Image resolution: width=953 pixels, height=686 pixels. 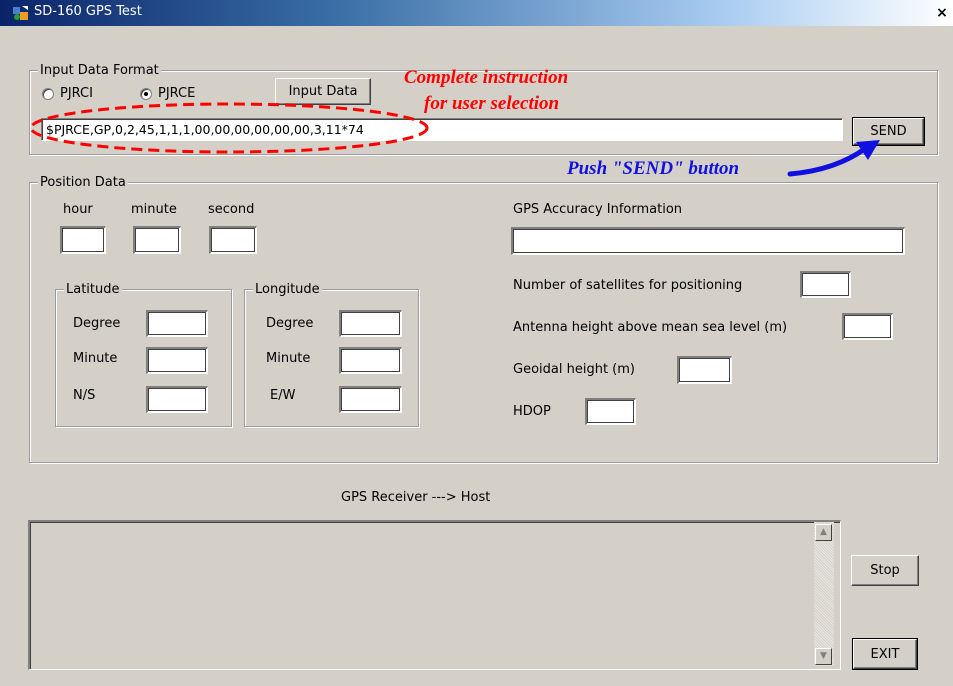 What do you see at coordinates (885, 654) in the screenshot?
I see `exit-button: EXIT` at bounding box center [885, 654].